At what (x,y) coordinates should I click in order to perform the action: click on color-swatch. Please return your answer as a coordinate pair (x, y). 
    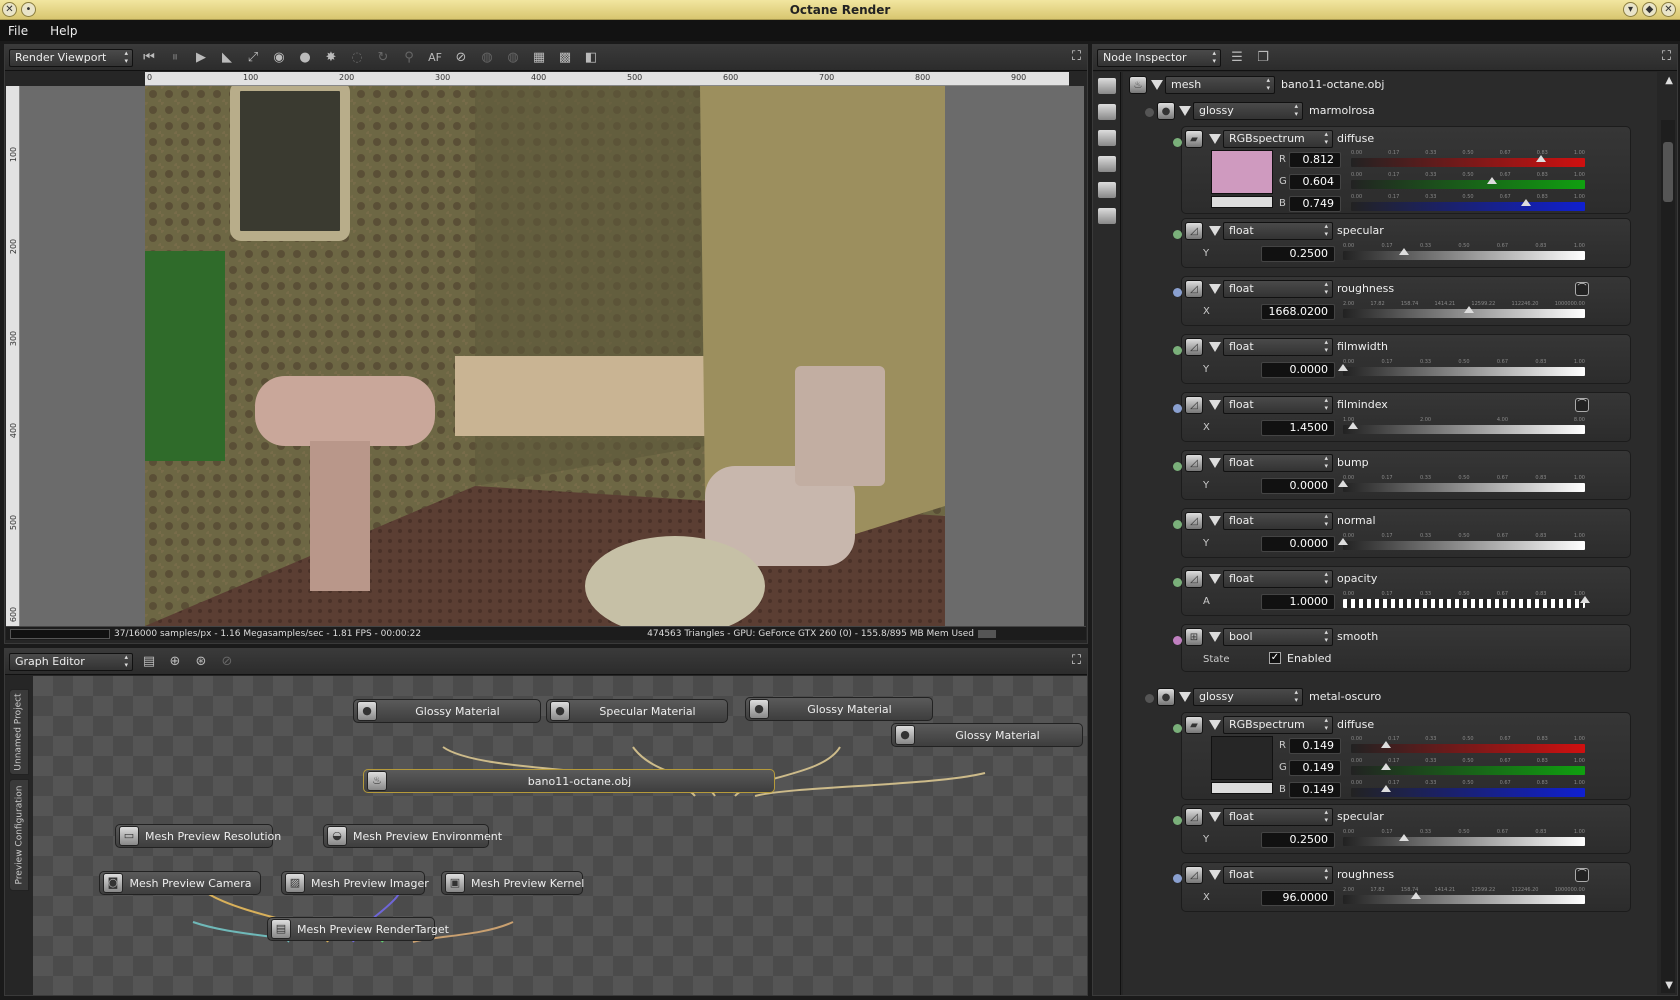
    Looking at the image, I should click on (1242, 758).